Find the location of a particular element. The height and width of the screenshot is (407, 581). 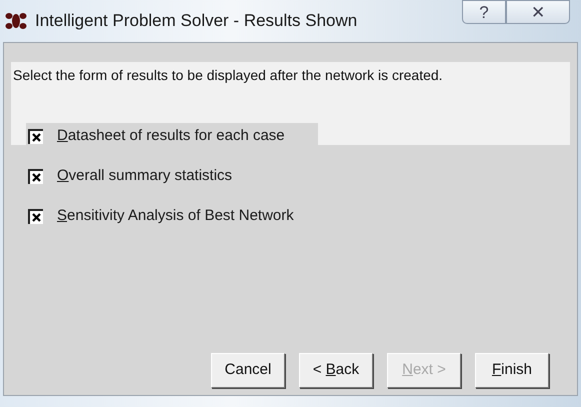

option-row: Overall summary statistics is located at coordinates (133, 176).